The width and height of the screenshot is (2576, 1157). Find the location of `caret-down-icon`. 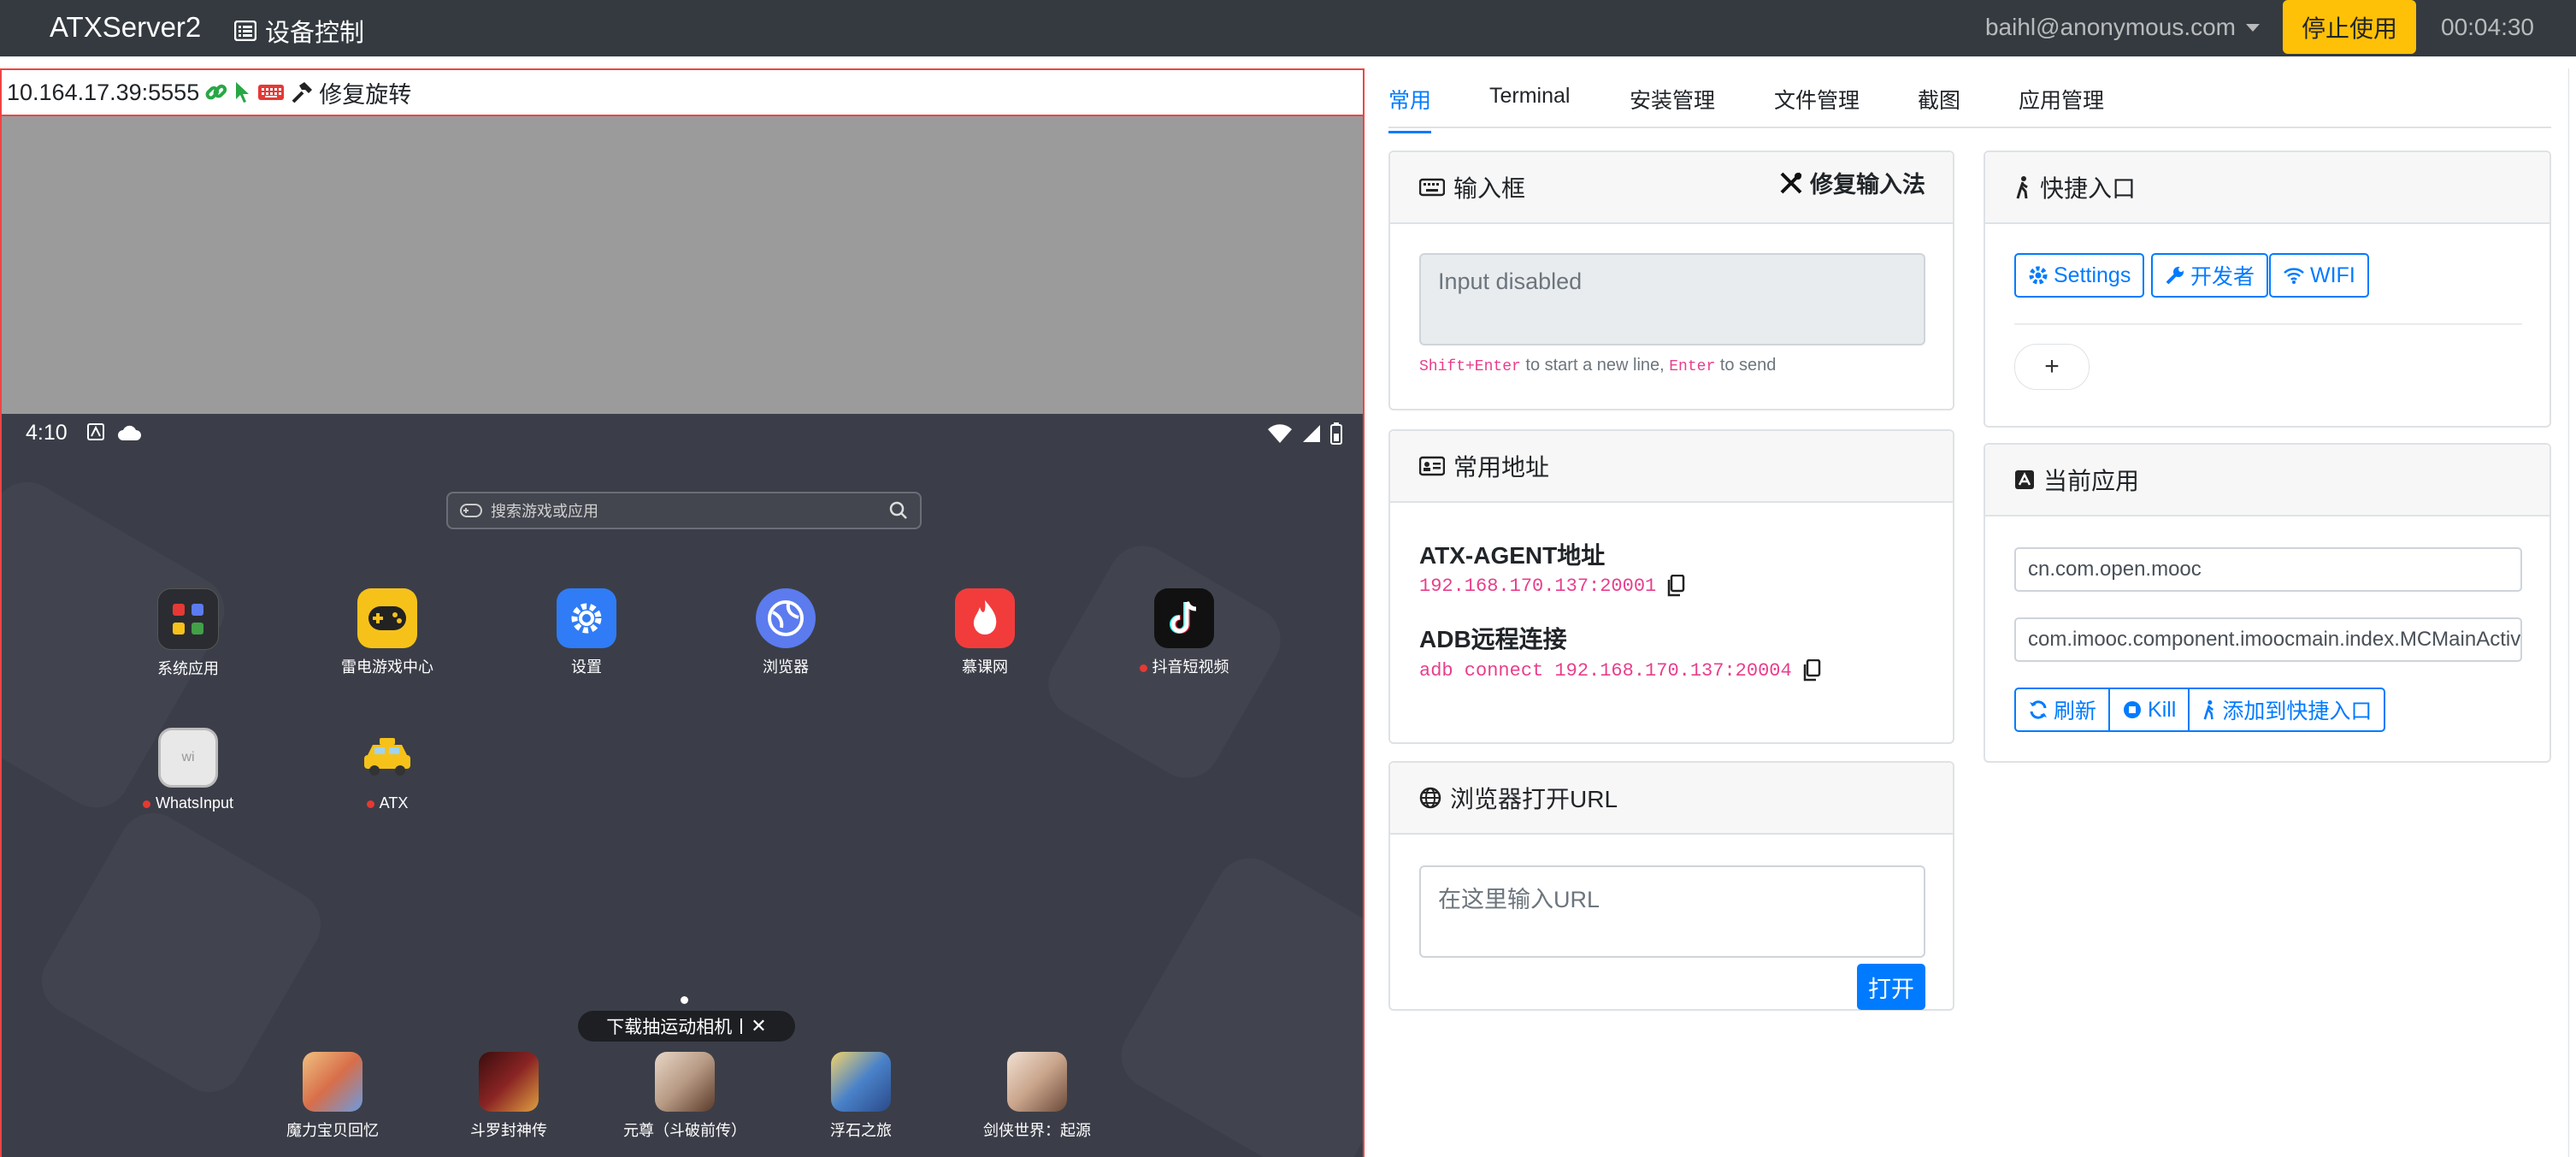

caret-down-icon is located at coordinates (2253, 27).